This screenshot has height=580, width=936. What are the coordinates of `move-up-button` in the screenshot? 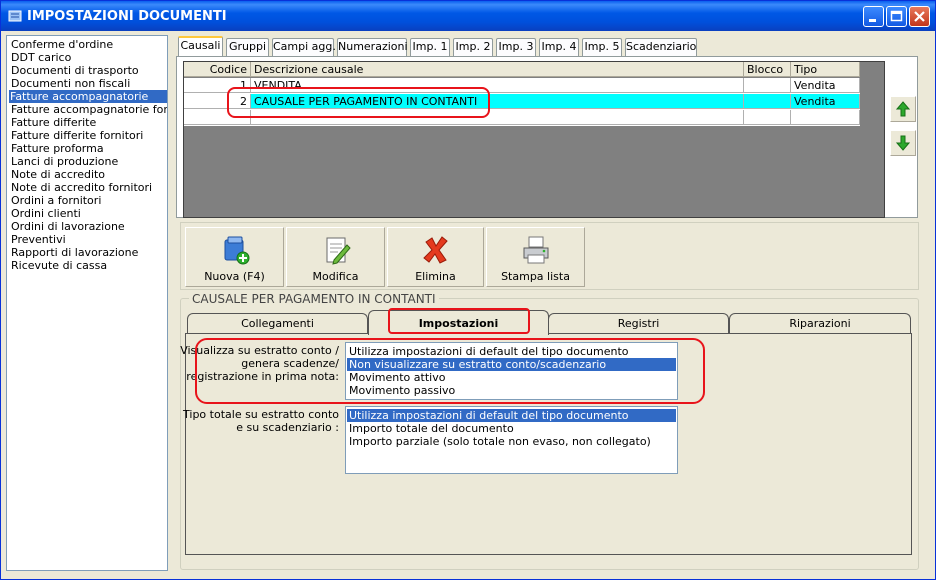 It's located at (903, 109).